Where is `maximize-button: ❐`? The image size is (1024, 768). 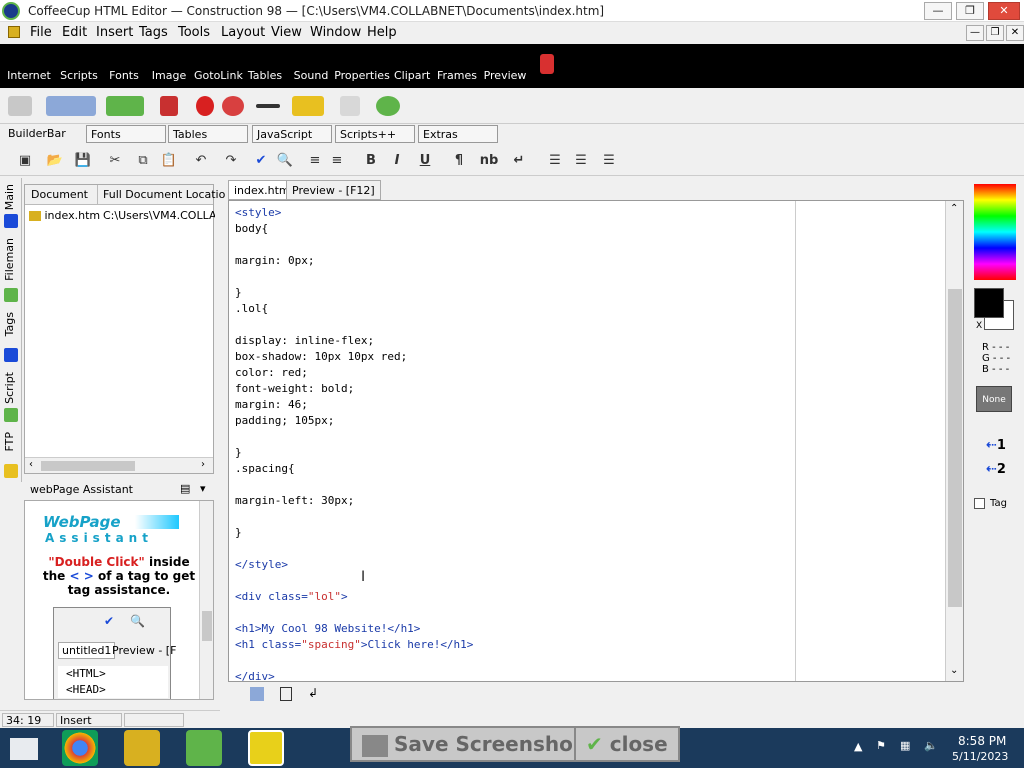
maximize-button: ❐ is located at coordinates (970, 11).